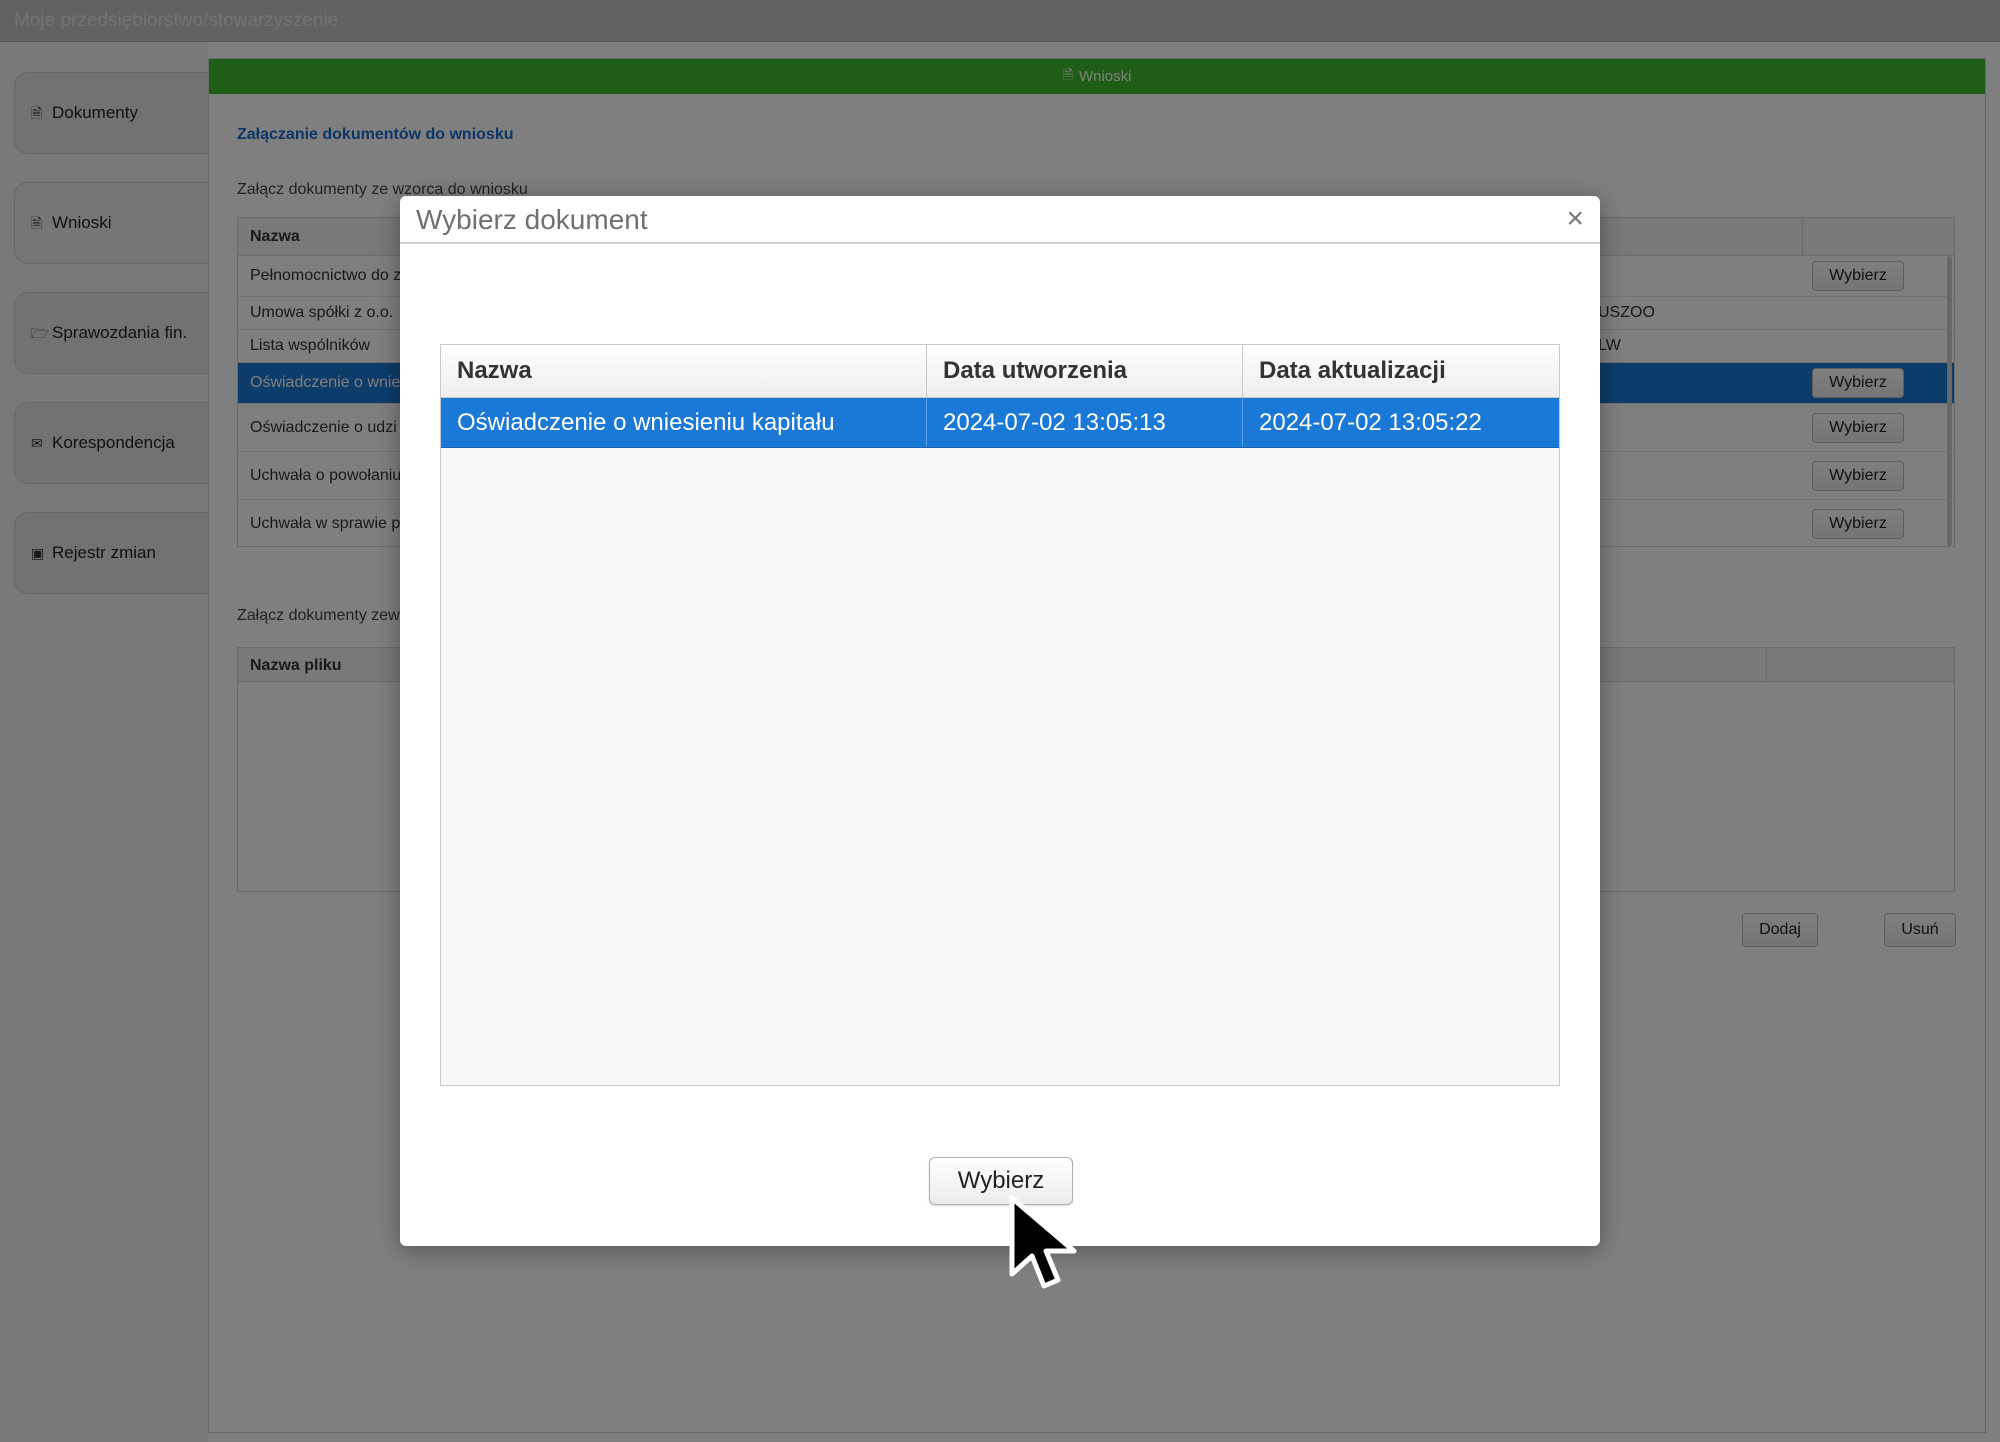  I want to click on cell-name: Oświadczenie o wniesieniu kapitału, so click(684, 422).